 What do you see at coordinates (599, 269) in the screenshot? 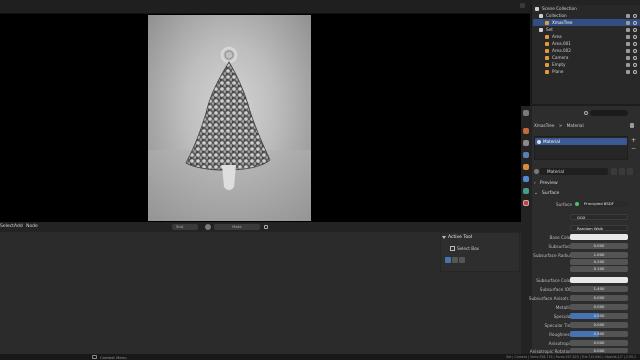
I see `subsurface-radius-z-field: 0.100` at bounding box center [599, 269].